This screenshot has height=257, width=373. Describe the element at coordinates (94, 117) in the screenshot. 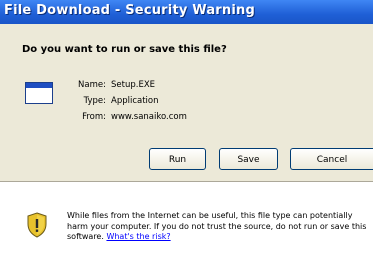

I see `from-label: From:` at that location.